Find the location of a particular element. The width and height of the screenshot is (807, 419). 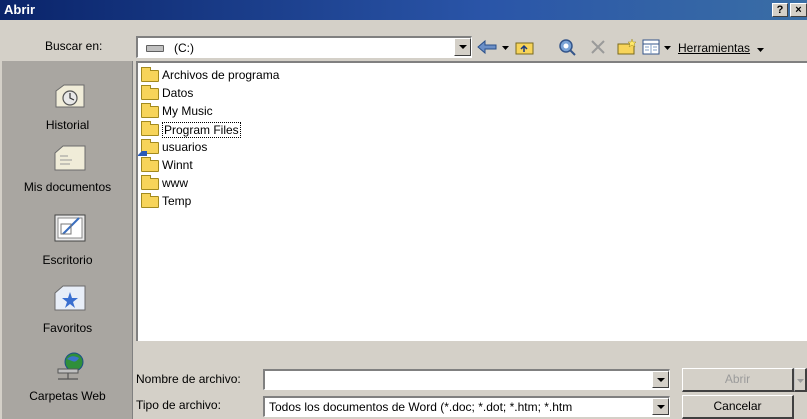

filename-dropdown-button is located at coordinates (660, 379).